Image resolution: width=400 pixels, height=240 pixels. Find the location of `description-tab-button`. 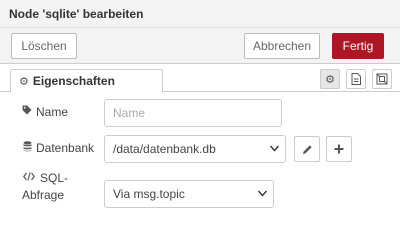

description-tab-button is located at coordinates (356, 79).